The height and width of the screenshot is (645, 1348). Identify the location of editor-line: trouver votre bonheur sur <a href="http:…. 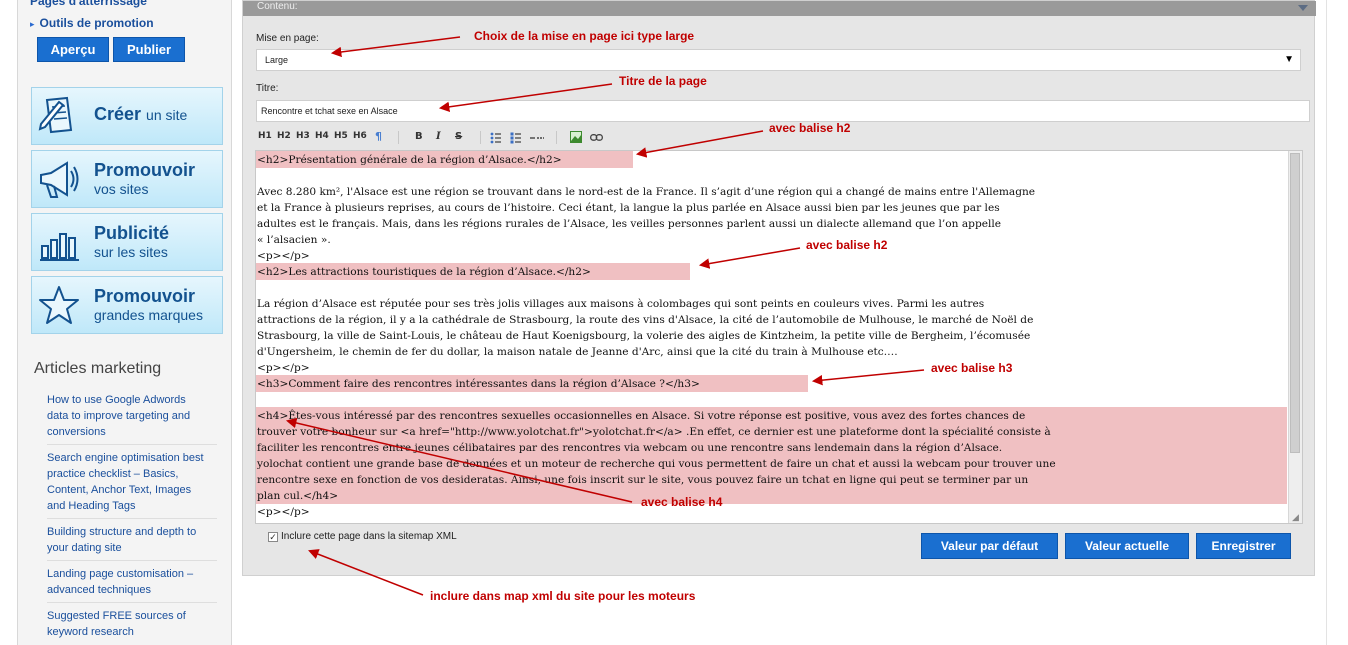
(654, 432).